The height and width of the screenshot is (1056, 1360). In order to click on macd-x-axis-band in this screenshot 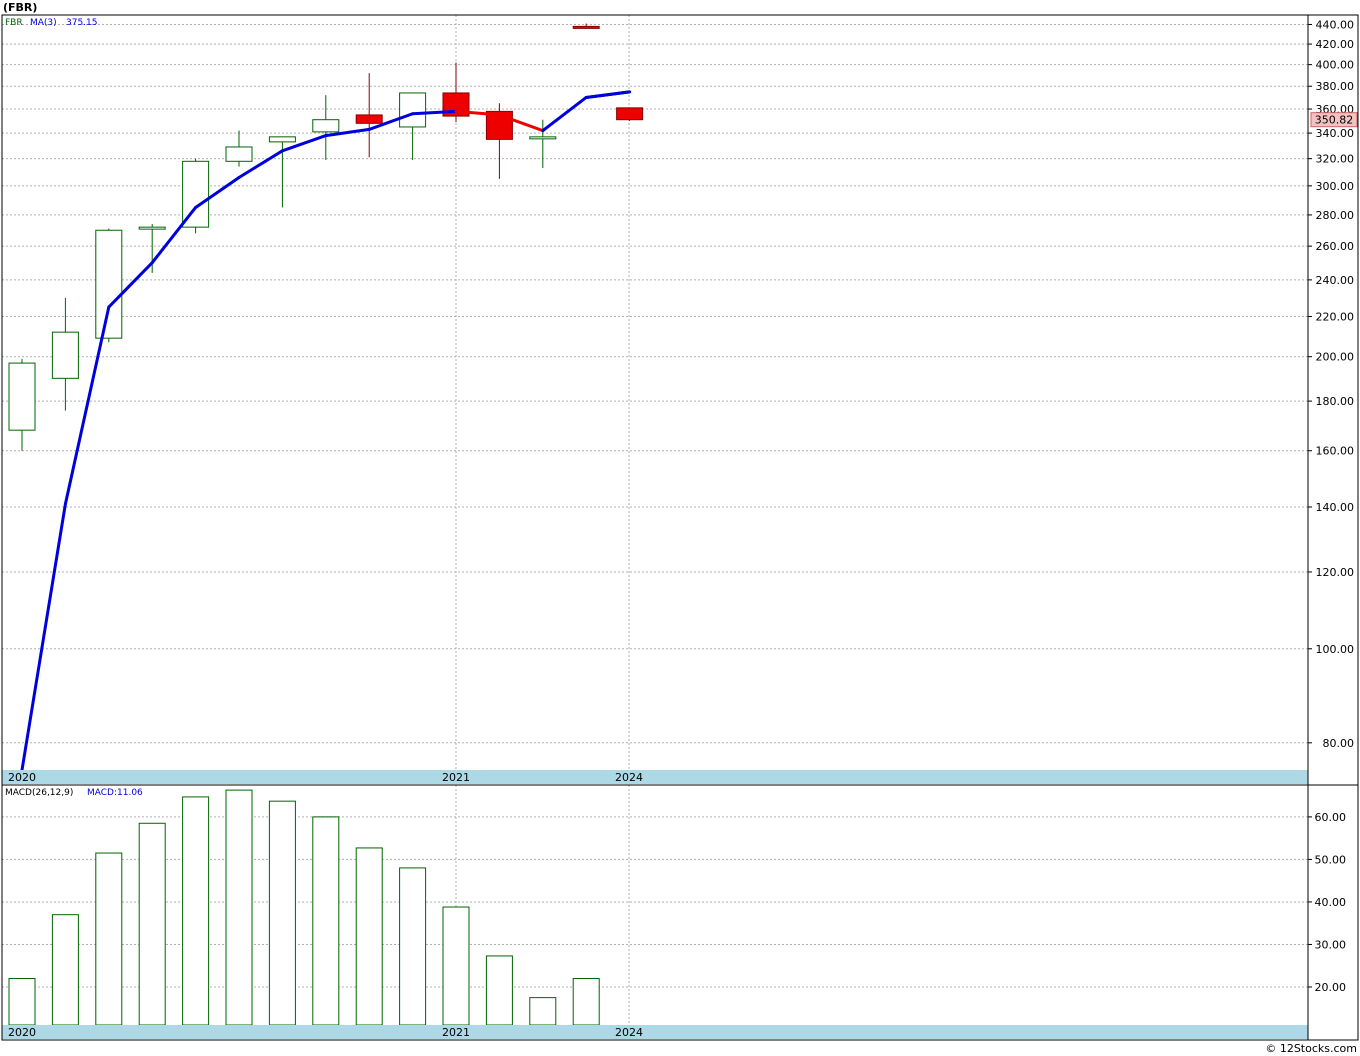, I will do `click(655, 1032)`.